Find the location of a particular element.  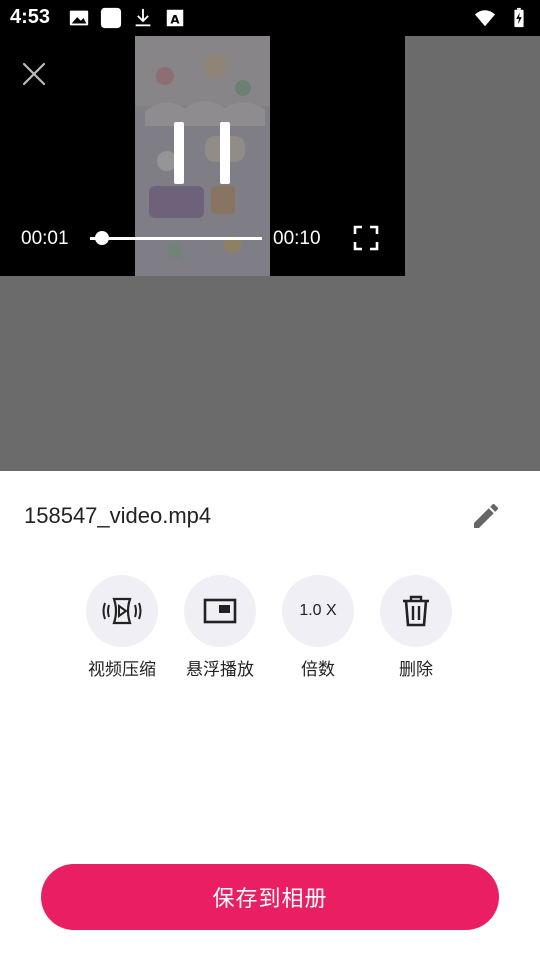

close-icon is located at coordinates (34, 74).